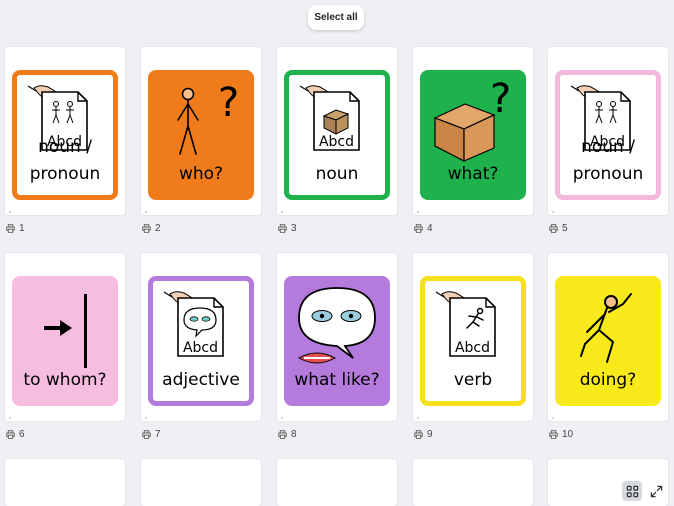 The width and height of the screenshot is (674, 506). I want to click on grid-view-button, so click(632, 491).